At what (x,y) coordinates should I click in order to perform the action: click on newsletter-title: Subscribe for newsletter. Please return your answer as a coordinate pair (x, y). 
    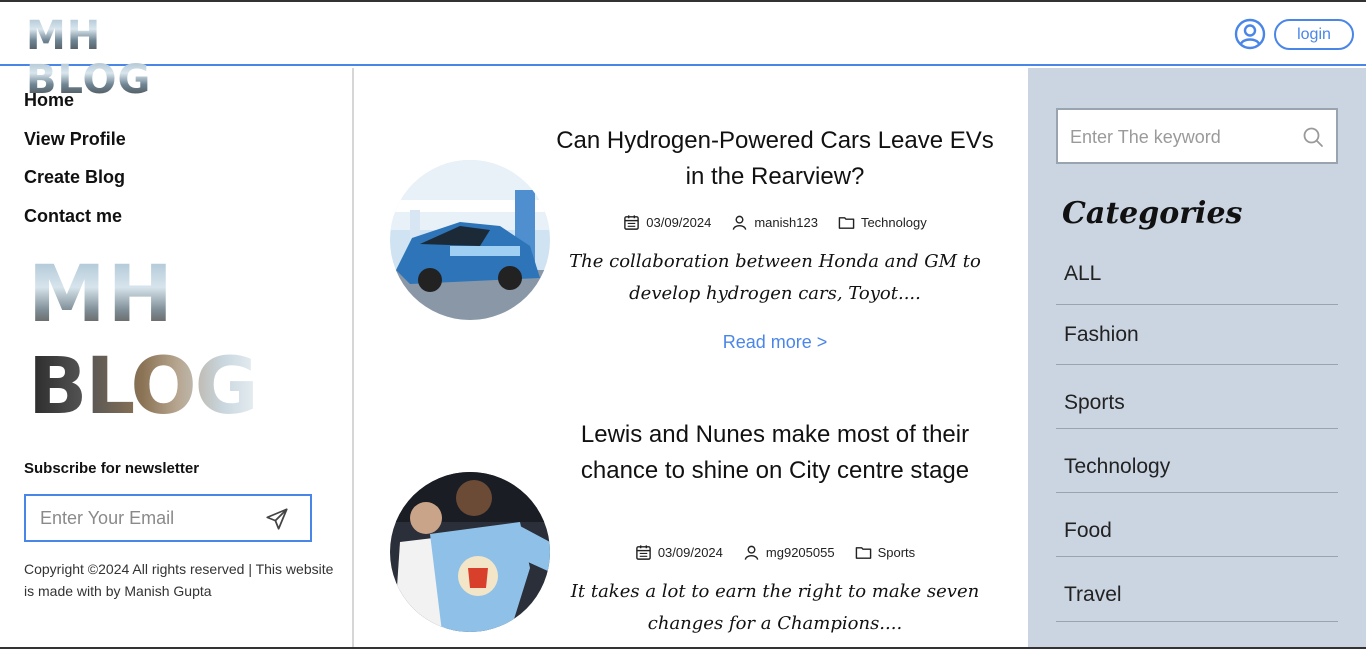
    Looking at the image, I should click on (112, 468).